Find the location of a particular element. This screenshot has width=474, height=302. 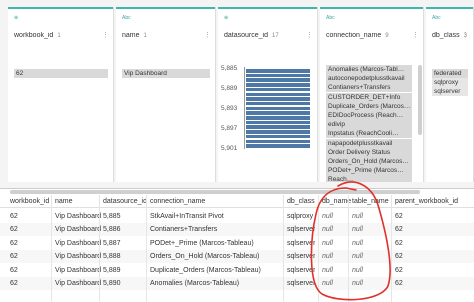

cell-datasource-id: 5,886 is located at coordinates (112, 229).